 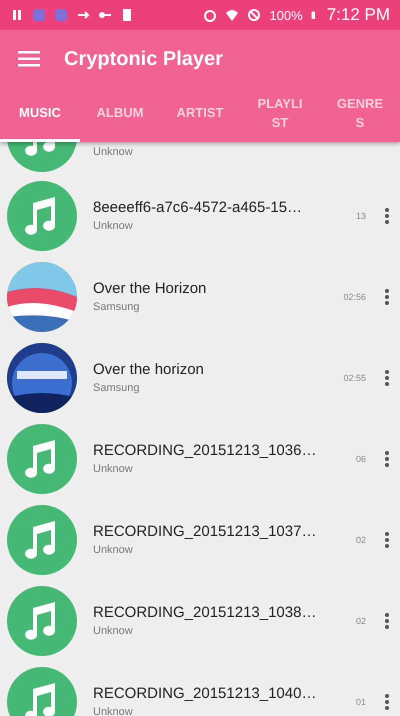 What do you see at coordinates (354, 377) in the screenshot?
I see `song-duration: 02:55` at bounding box center [354, 377].